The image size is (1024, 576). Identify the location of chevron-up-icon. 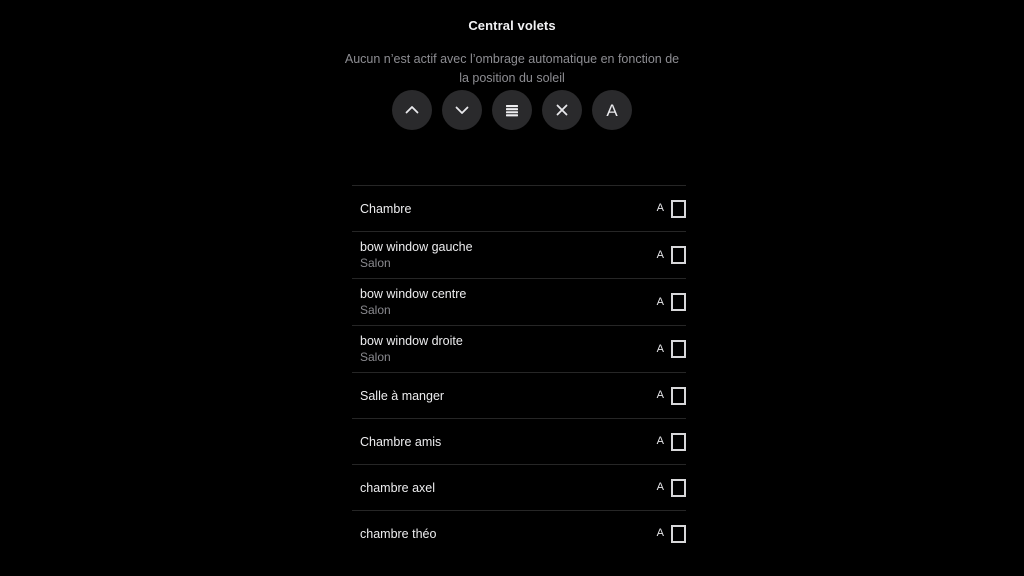
(412, 110).